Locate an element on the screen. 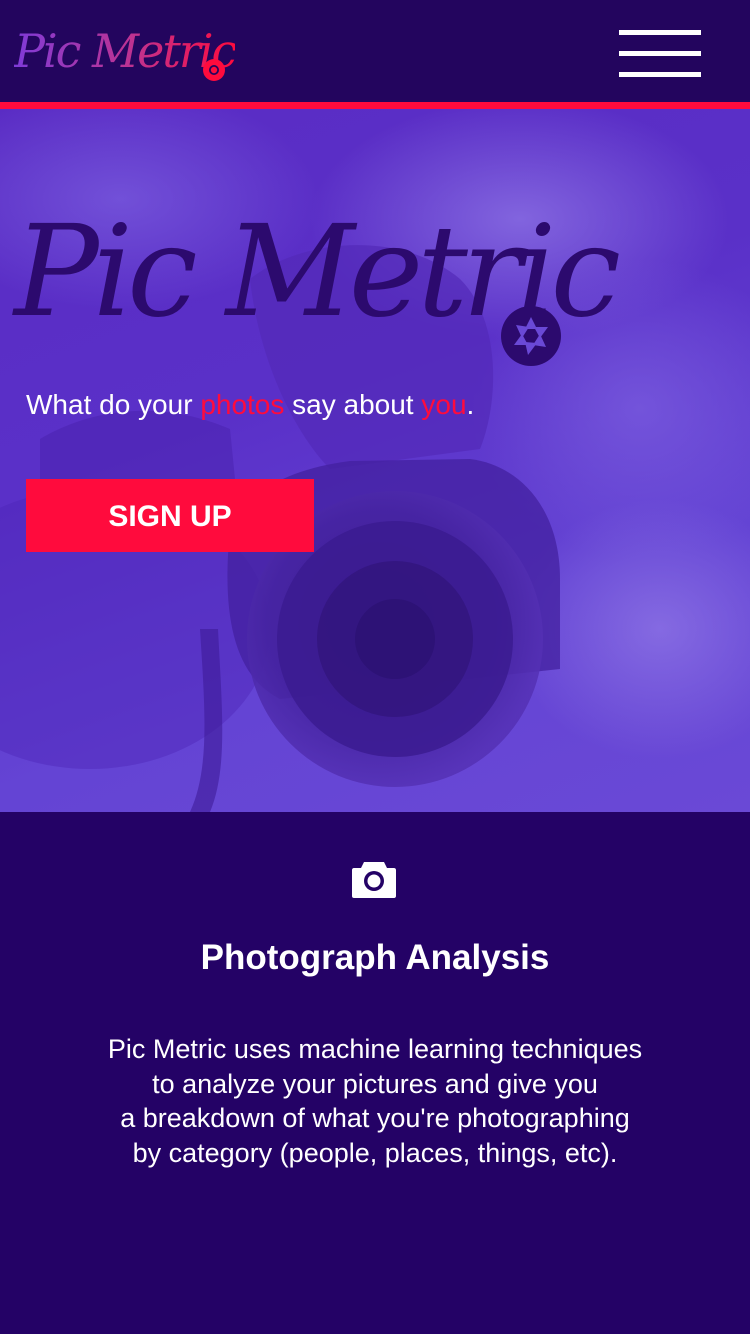 The image size is (750, 1334). tagline-text: What do your is located at coordinates (113, 404).